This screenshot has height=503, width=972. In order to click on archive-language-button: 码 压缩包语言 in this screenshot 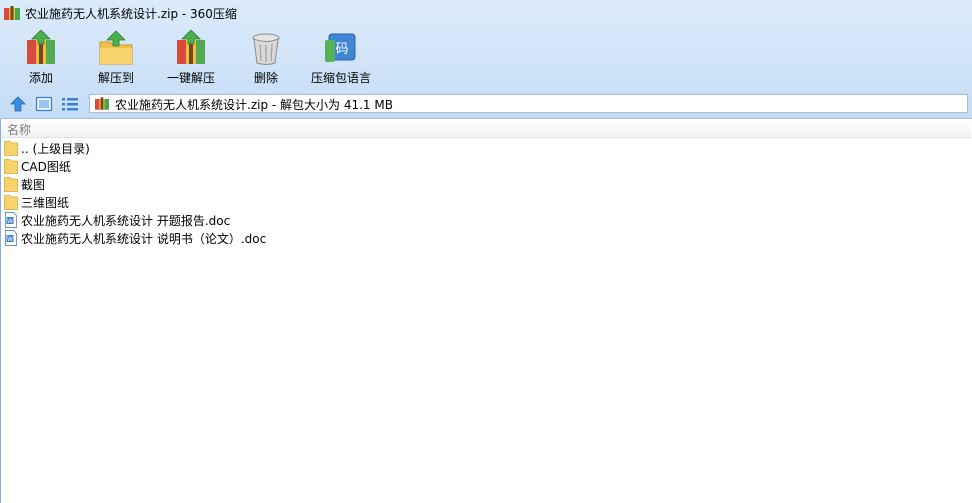, I will do `click(341, 57)`.